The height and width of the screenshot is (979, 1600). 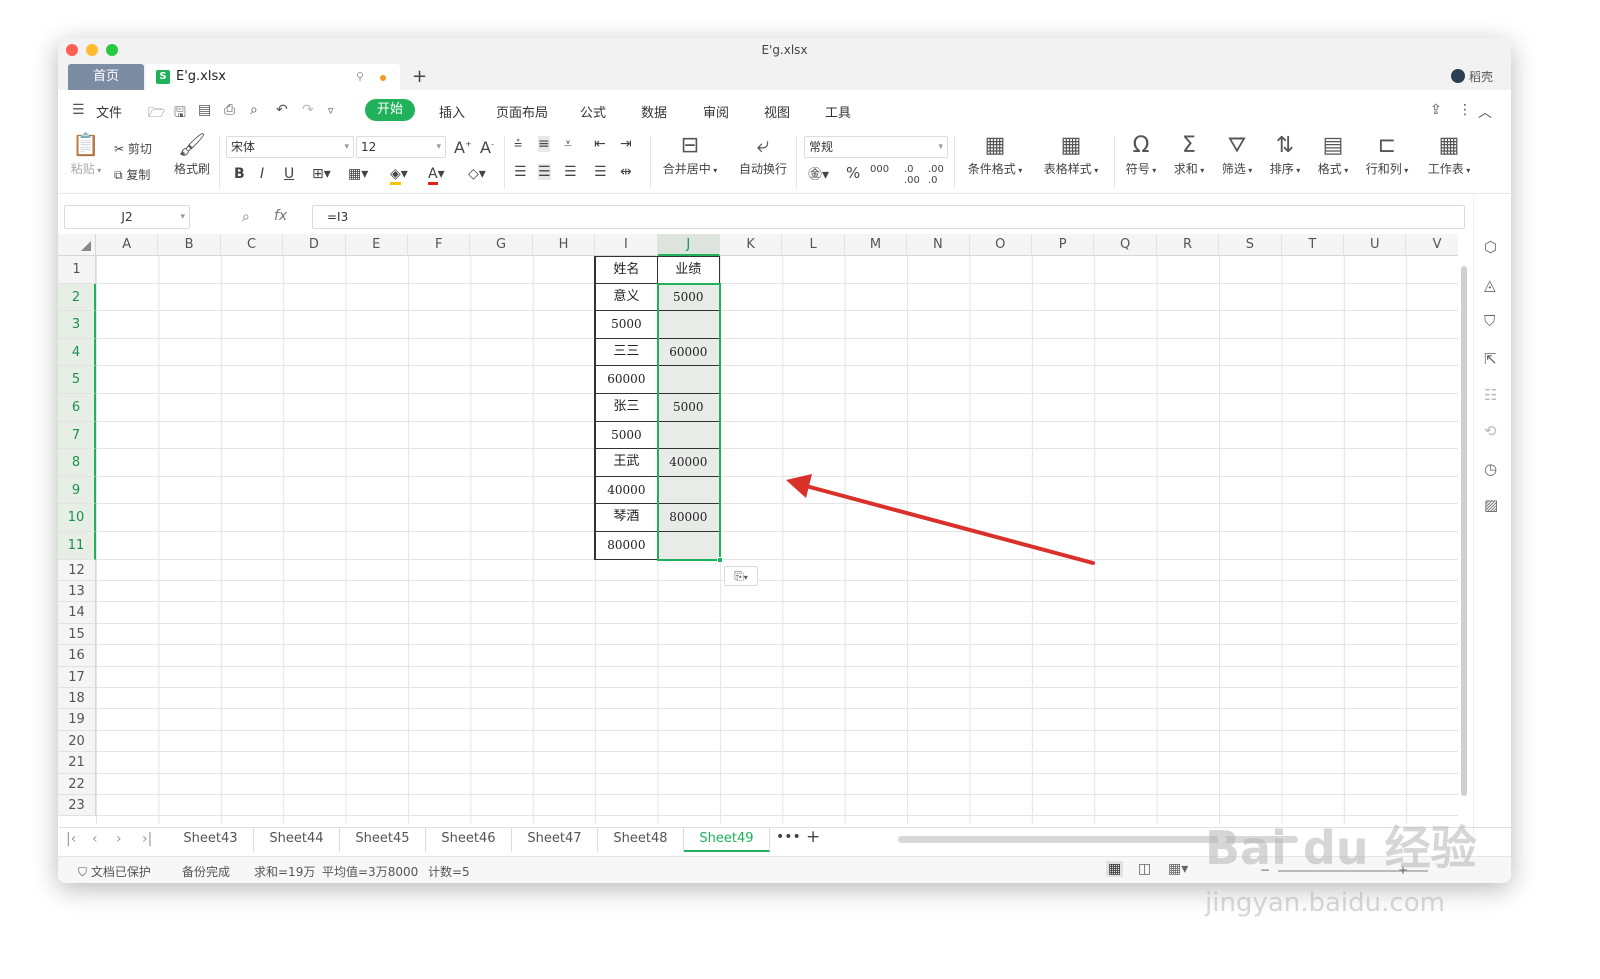 I want to click on column-header-s: S, so click(x=1250, y=245).